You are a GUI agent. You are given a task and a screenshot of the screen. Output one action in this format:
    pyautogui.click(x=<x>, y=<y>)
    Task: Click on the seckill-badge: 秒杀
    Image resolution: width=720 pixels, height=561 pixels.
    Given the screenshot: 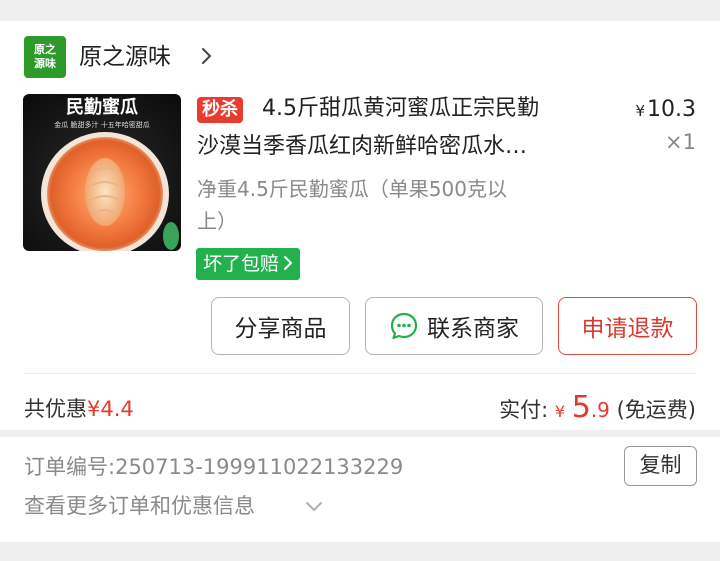 What is the action you would take?
    pyautogui.click(x=220, y=110)
    